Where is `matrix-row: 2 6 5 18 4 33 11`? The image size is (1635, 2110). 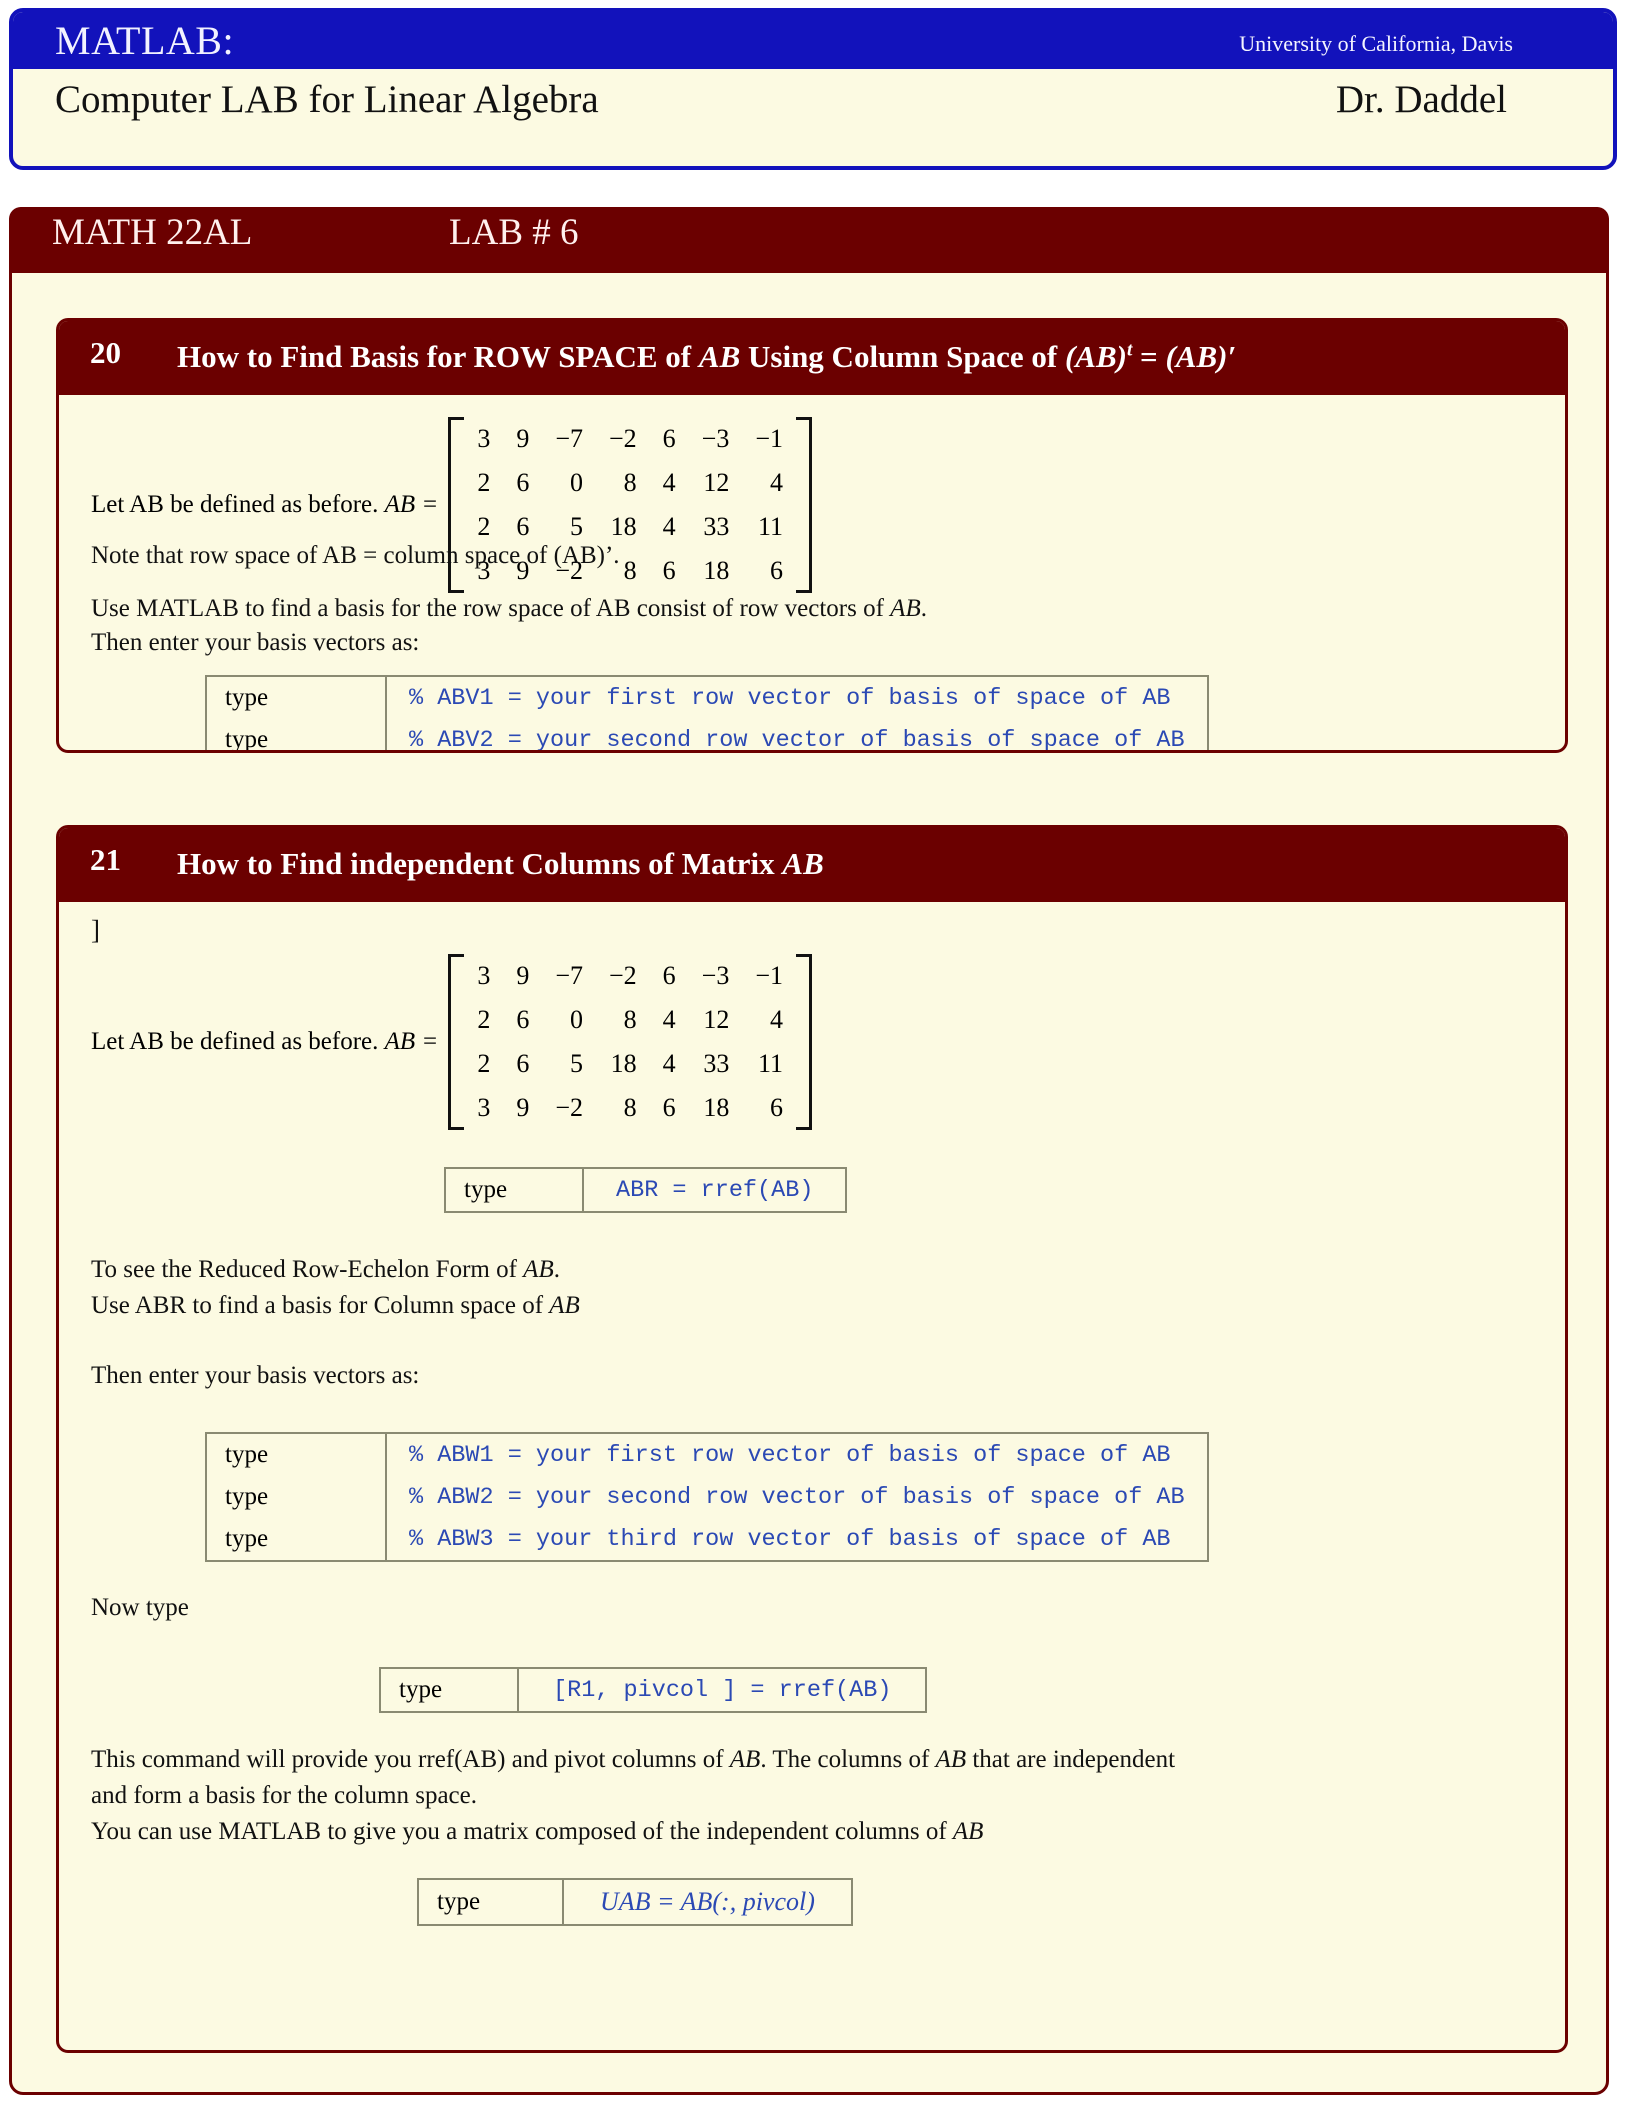
matrix-row: 2 6 5 18 4 33 11 is located at coordinates (630, 1064).